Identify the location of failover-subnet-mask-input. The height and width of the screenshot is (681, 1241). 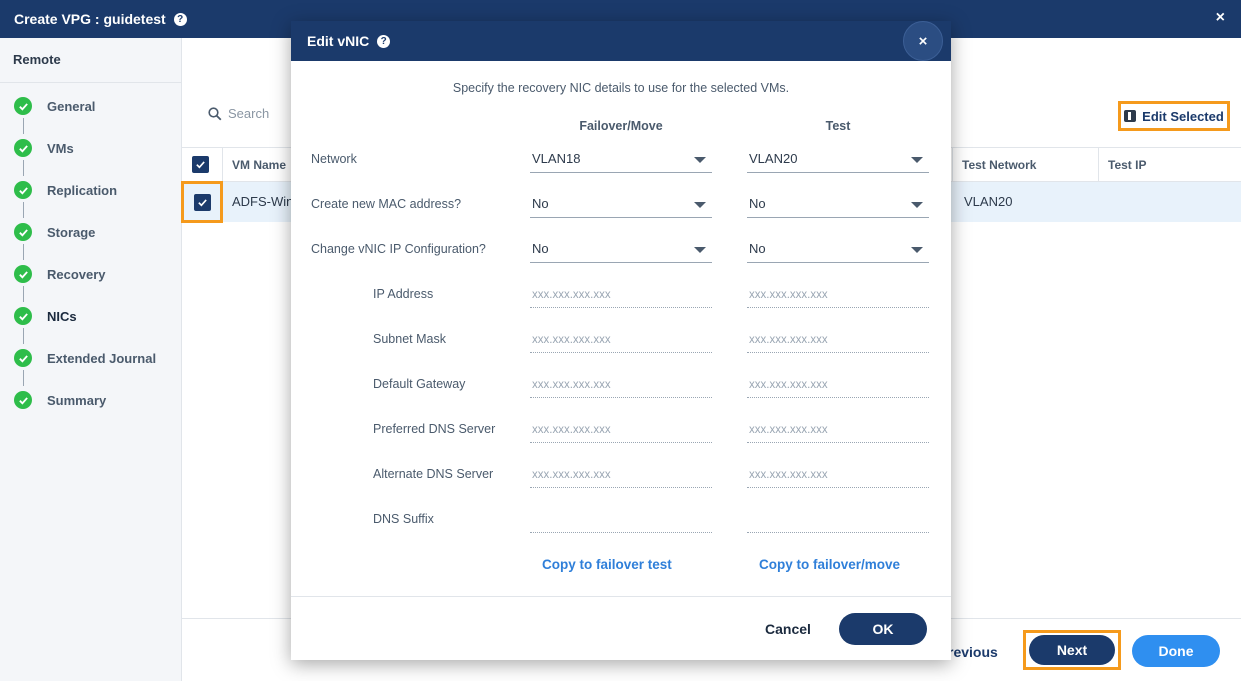
(621, 340).